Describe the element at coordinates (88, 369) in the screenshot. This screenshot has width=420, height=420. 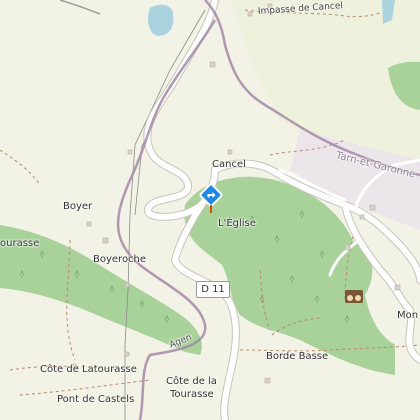
I see `place-label-cote-latourasse: Côte de Latourasse` at that location.